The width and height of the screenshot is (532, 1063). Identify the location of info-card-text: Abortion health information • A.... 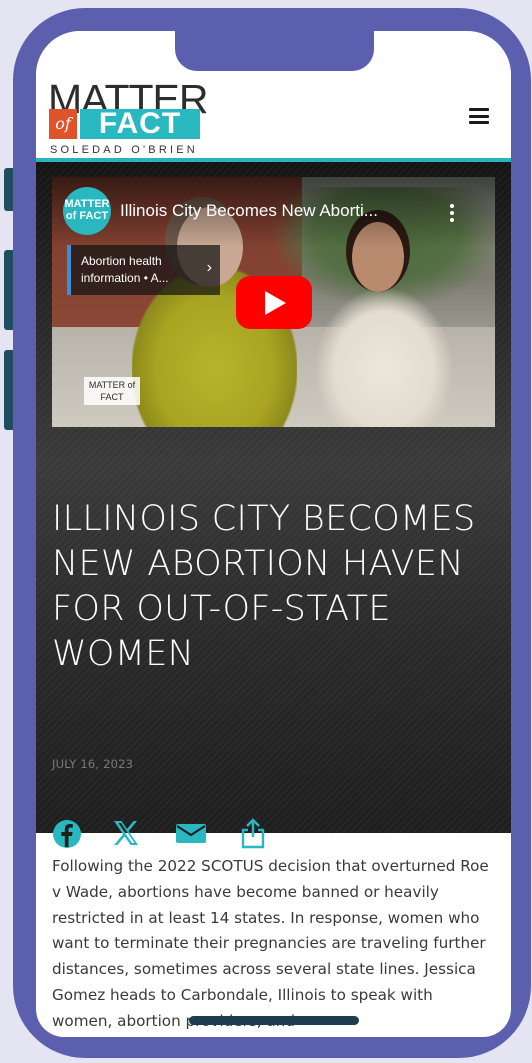
(125, 269).